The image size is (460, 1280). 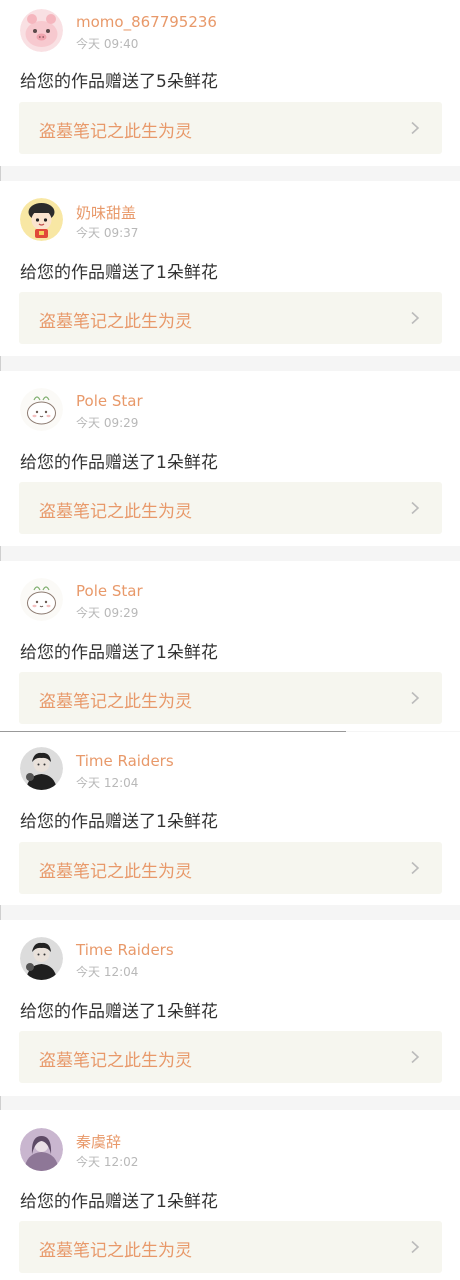 What do you see at coordinates (107, 233) in the screenshot?
I see `timestamp: 今天 09:37` at bounding box center [107, 233].